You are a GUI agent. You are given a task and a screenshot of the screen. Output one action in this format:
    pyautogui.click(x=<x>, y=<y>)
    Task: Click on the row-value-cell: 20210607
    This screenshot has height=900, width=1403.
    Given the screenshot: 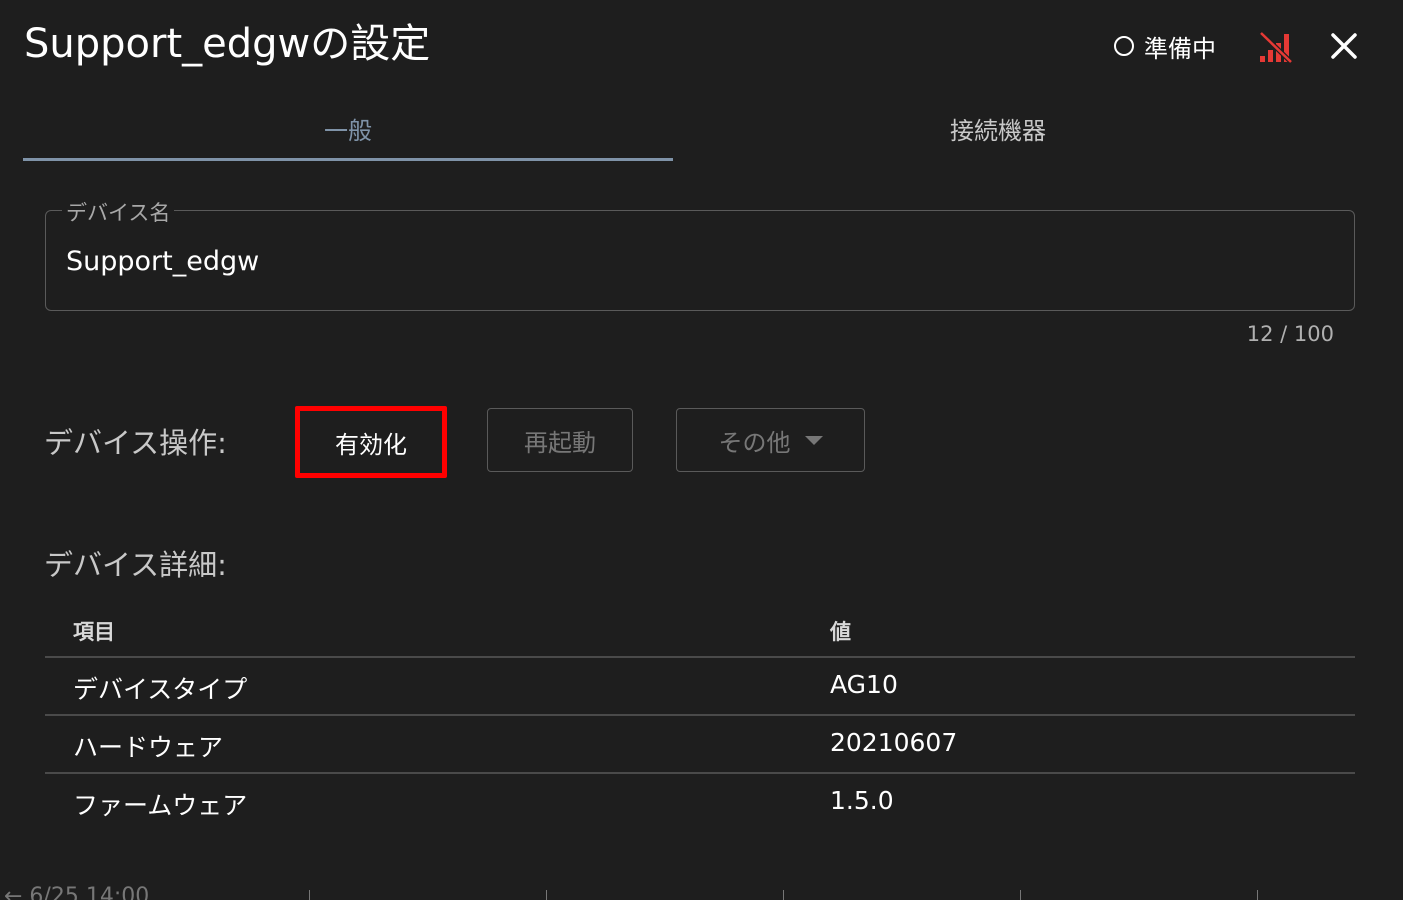 What is the action you would take?
    pyautogui.click(x=894, y=742)
    